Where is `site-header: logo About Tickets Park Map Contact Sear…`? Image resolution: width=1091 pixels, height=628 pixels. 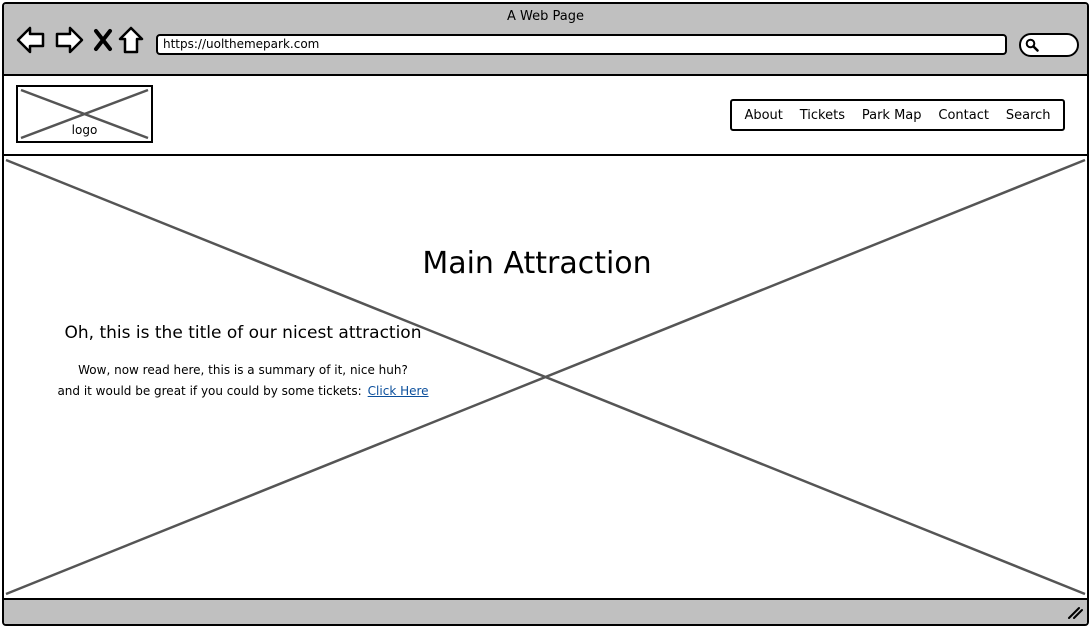 site-header: logo About Tickets Park Map Contact Sear… is located at coordinates (545, 116).